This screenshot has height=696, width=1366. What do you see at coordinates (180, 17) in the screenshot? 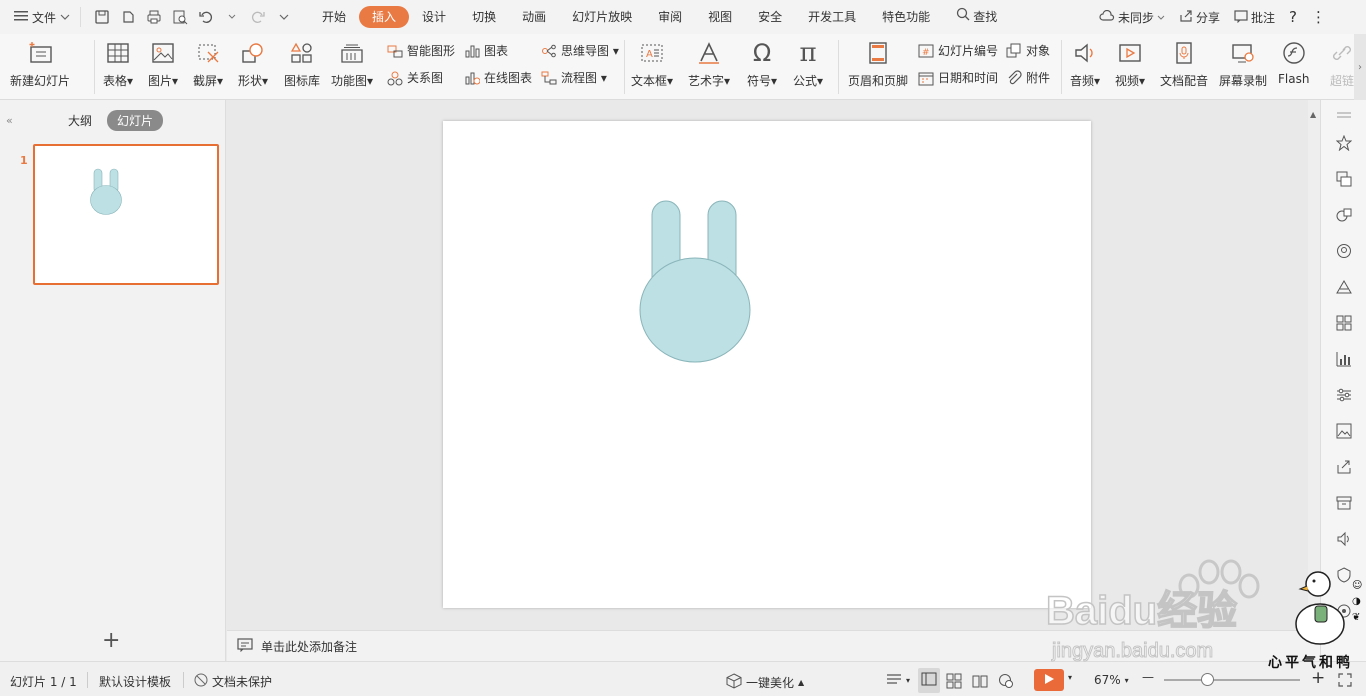
I see `print-preview-icon` at bounding box center [180, 17].